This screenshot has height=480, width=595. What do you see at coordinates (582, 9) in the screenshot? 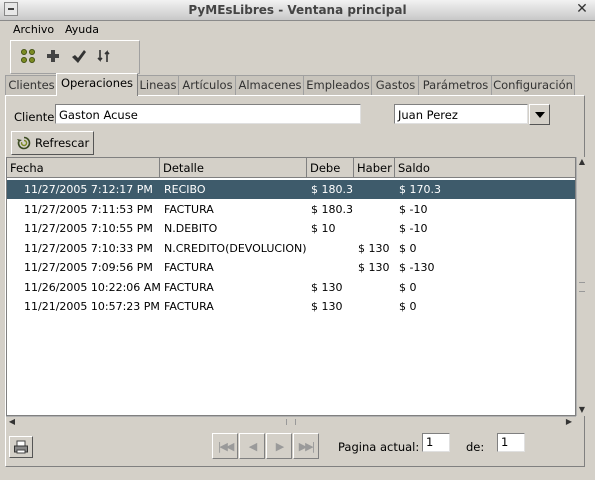
I see `close-icon: ✕` at bounding box center [582, 9].